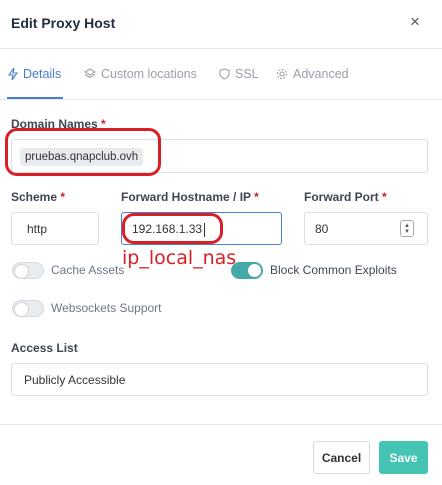 The height and width of the screenshot is (485, 442). What do you see at coordinates (190, 197) in the screenshot?
I see `forward-hostname-label: Forward Hostname / IP *` at bounding box center [190, 197].